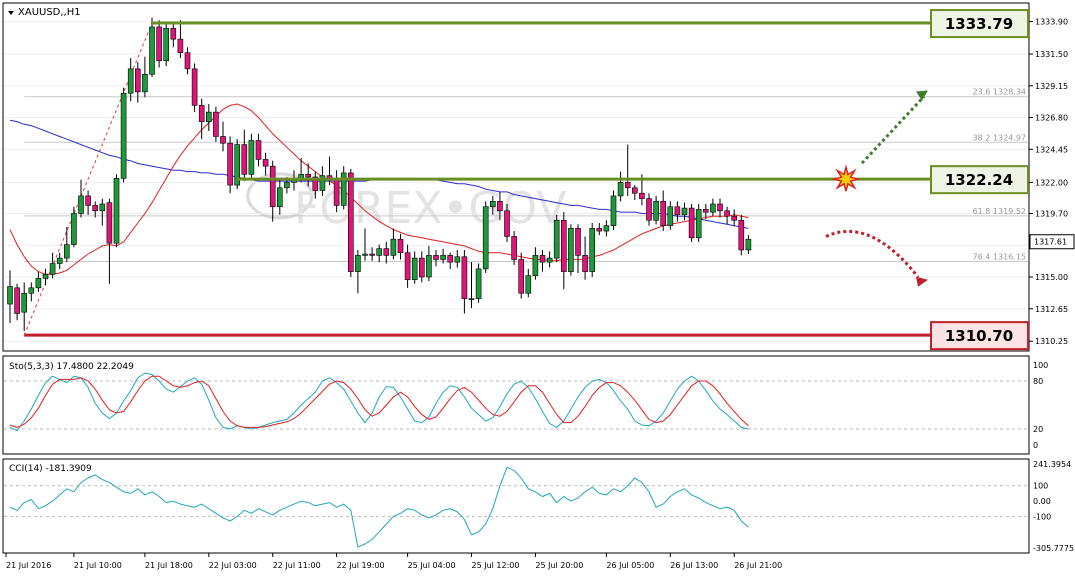 The height and width of the screenshot is (578, 1075). Describe the element at coordinates (1051, 86) in the screenshot. I see `price-axis-label: 1329.15` at that location.